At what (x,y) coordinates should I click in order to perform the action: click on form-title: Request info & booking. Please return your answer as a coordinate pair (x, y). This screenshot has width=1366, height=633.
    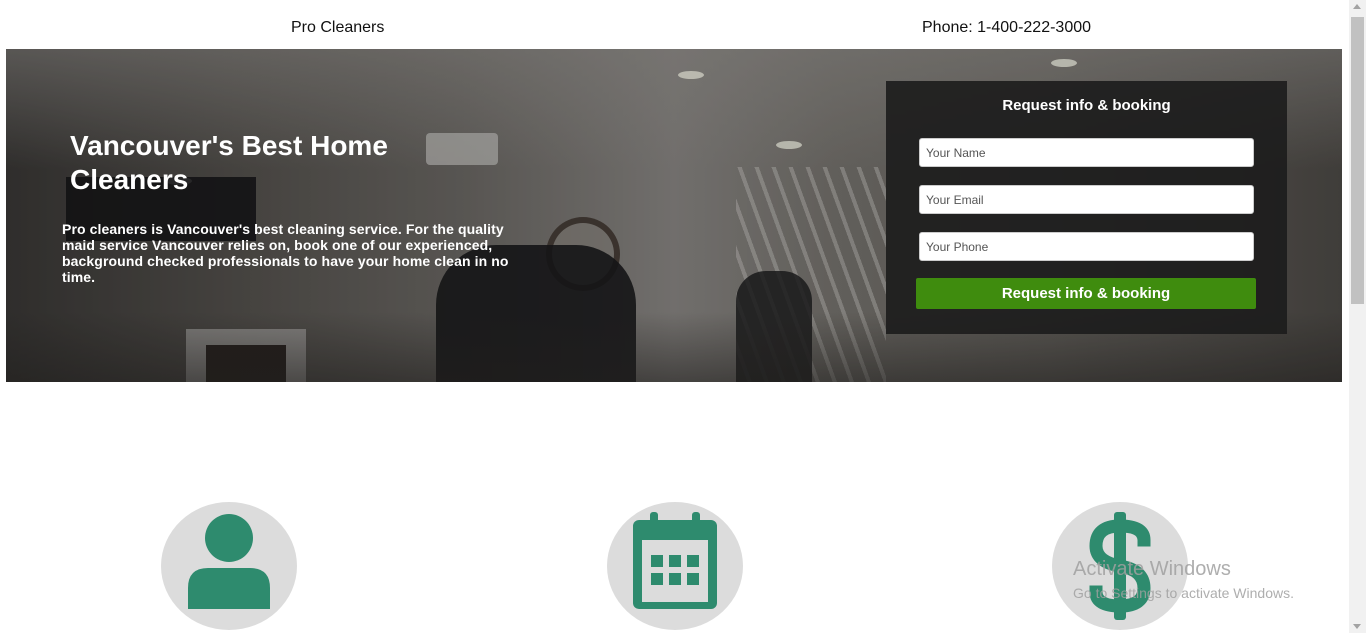
    Looking at the image, I should click on (1086, 105).